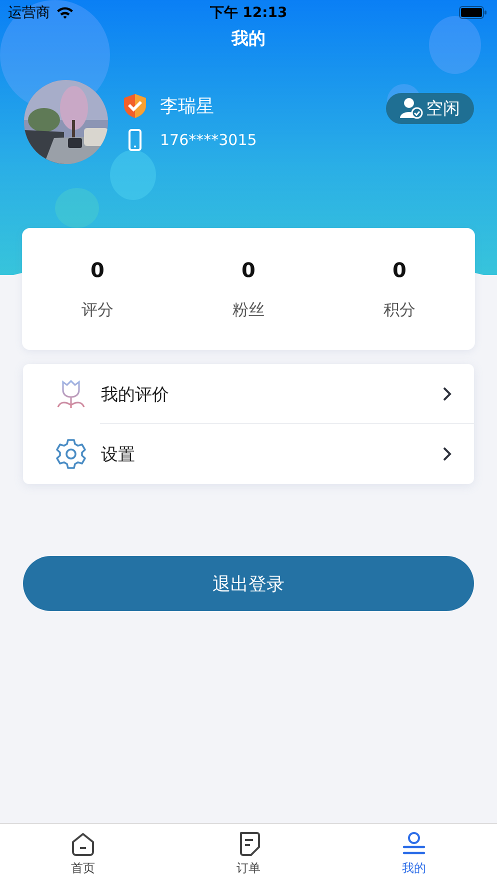 This screenshot has height=883, width=497. I want to click on status-button: 空闲, so click(430, 108).